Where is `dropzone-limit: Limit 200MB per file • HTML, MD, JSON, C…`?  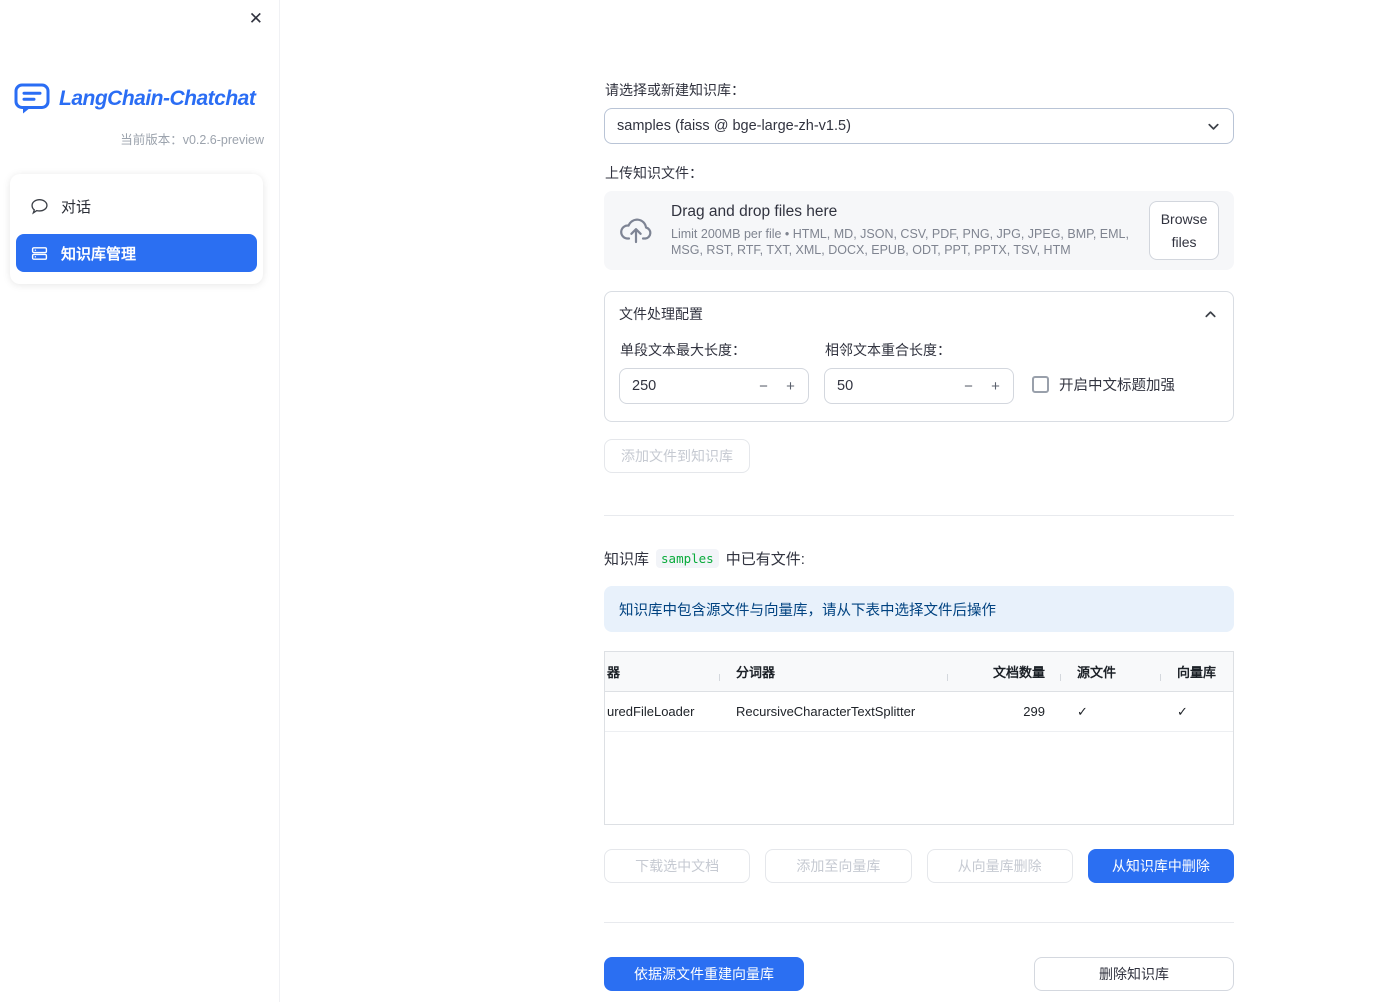
dropzone-limit: Limit 200MB per file • HTML, MD, JSON, C… is located at coordinates (900, 242).